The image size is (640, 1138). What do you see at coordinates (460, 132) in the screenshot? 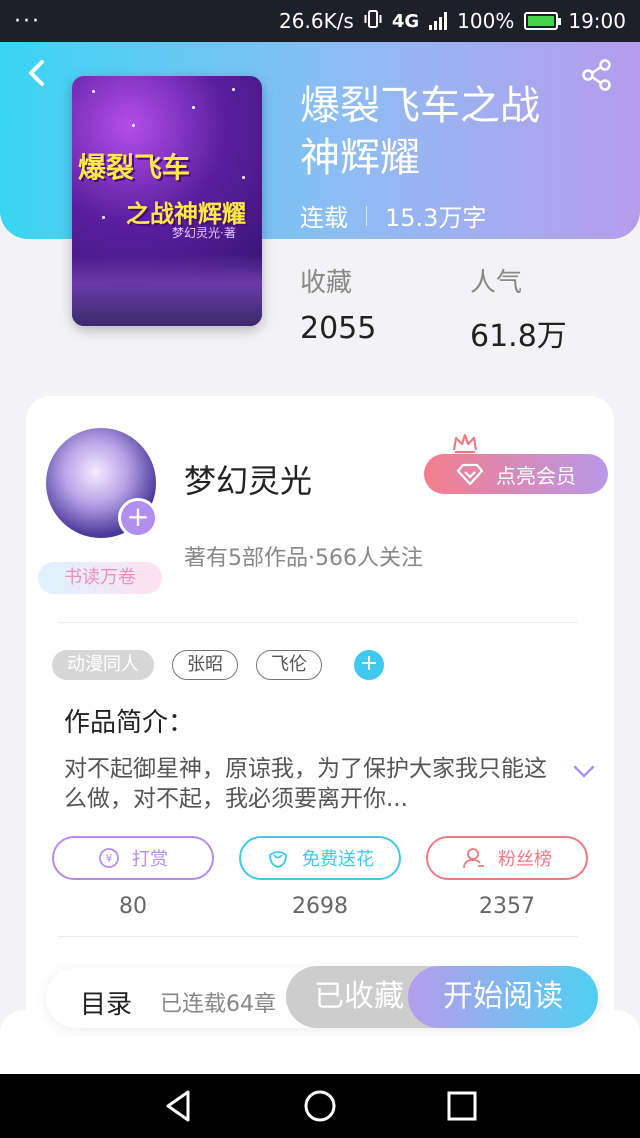
I see `book-title: 爆裂飞车之战 神辉耀` at bounding box center [460, 132].